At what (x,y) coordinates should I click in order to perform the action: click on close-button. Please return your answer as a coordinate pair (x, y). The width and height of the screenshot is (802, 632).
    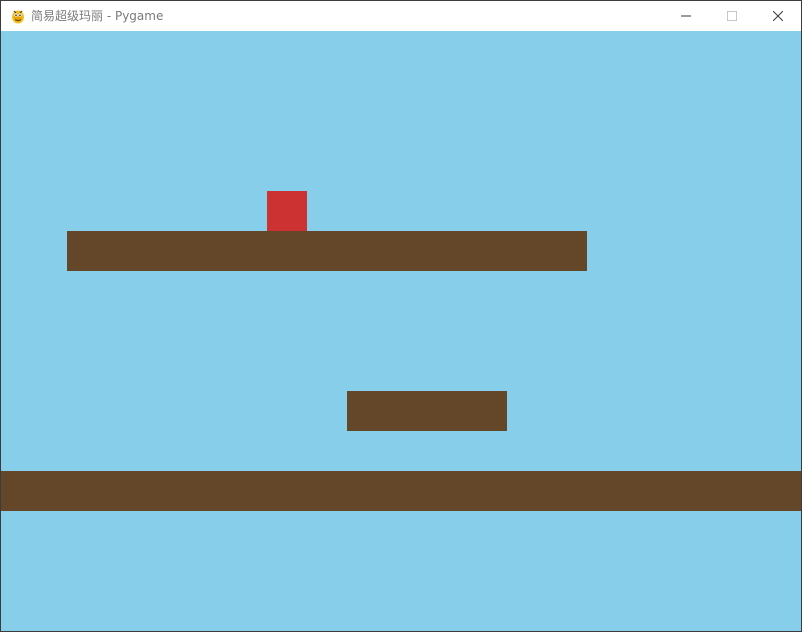
    Looking at the image, I should click on (778, 16).